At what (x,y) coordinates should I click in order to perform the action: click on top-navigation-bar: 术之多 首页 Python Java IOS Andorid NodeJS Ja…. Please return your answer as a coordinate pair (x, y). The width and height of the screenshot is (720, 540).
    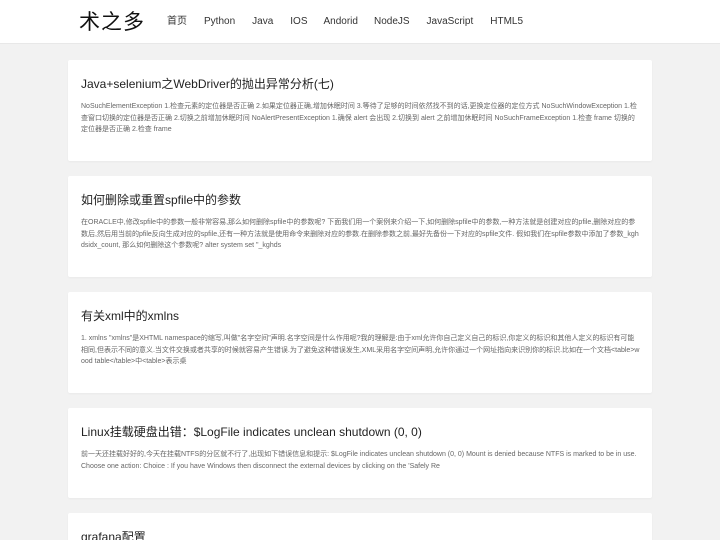
    Looking at the image, I should click on (360, 22).